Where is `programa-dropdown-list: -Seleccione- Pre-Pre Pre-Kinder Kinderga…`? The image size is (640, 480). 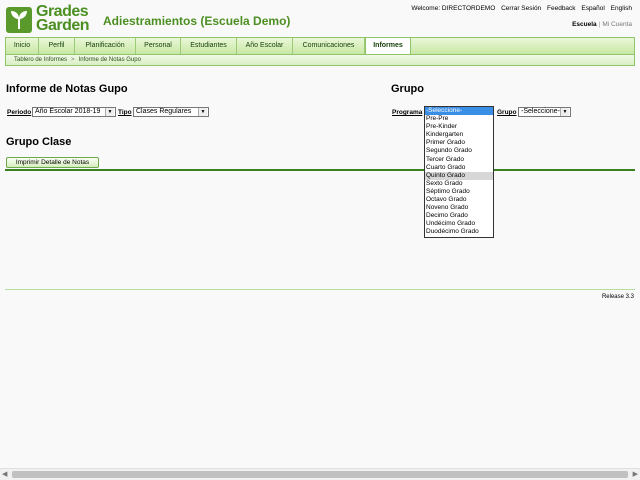 programa-dropdown-list: -Seleccione- Pre-Pre Pre-Kinder Kinderga… is located at coordinates (459, 172).